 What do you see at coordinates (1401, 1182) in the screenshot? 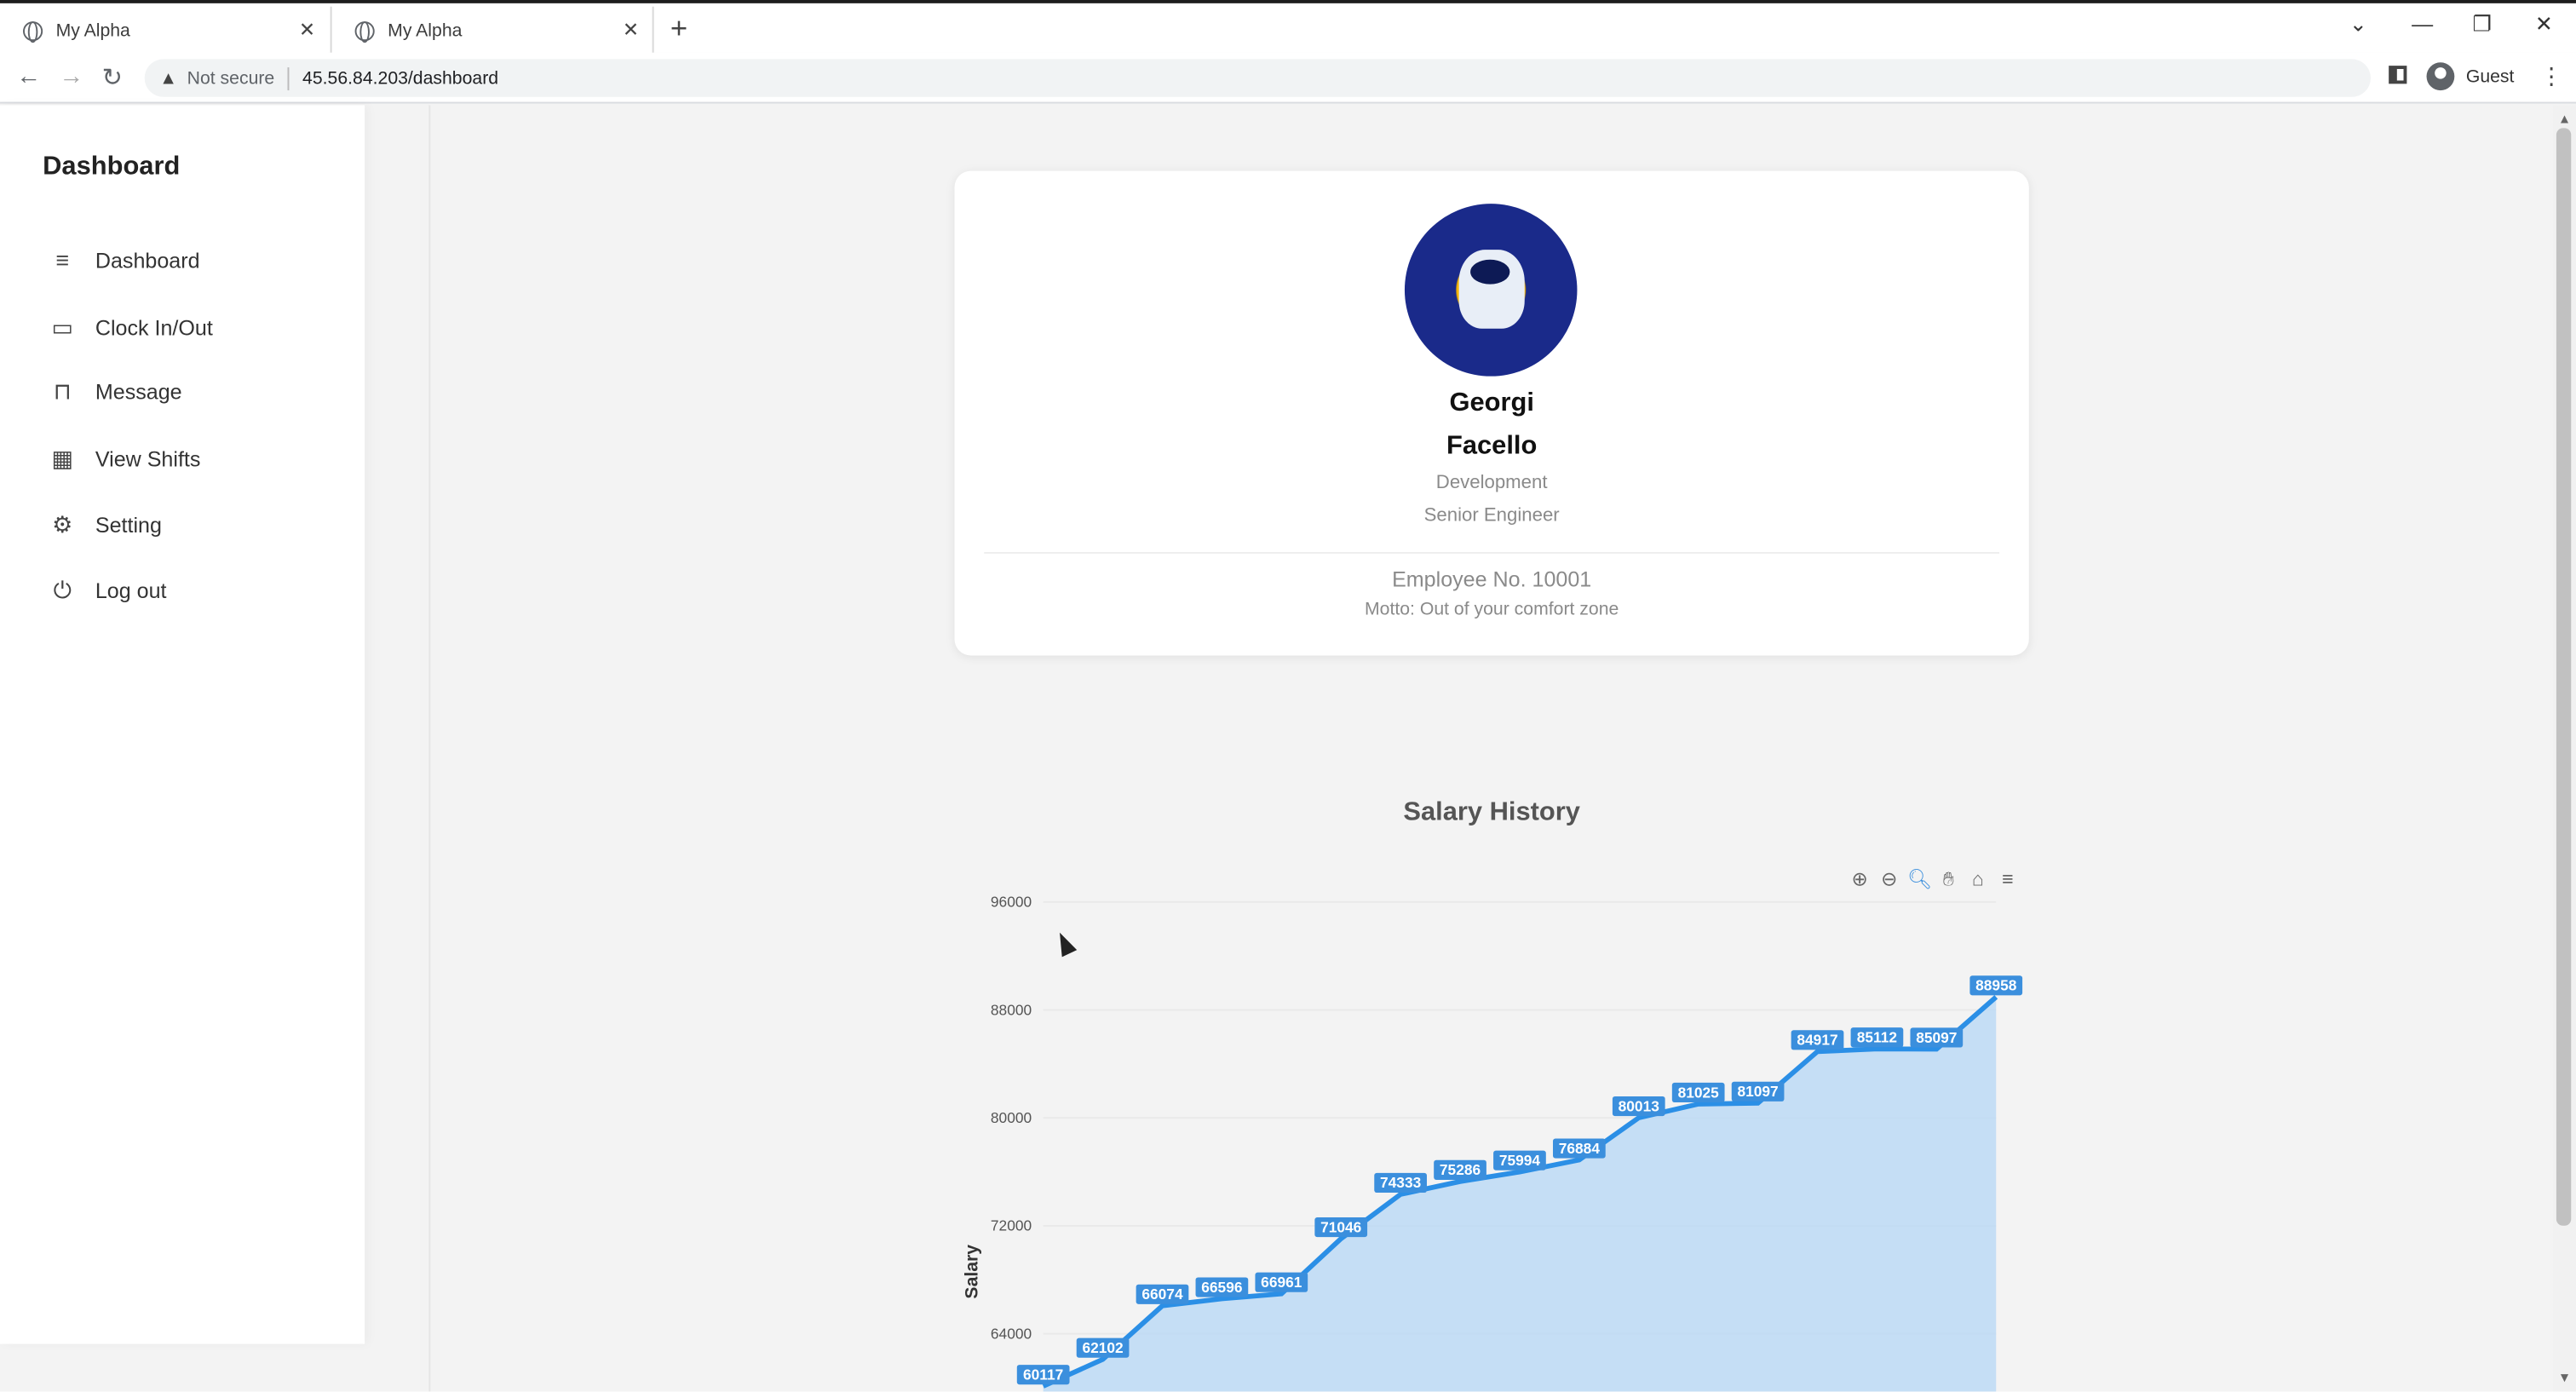
I see `data-label: 74333` at bounding box center [1401, 1182].